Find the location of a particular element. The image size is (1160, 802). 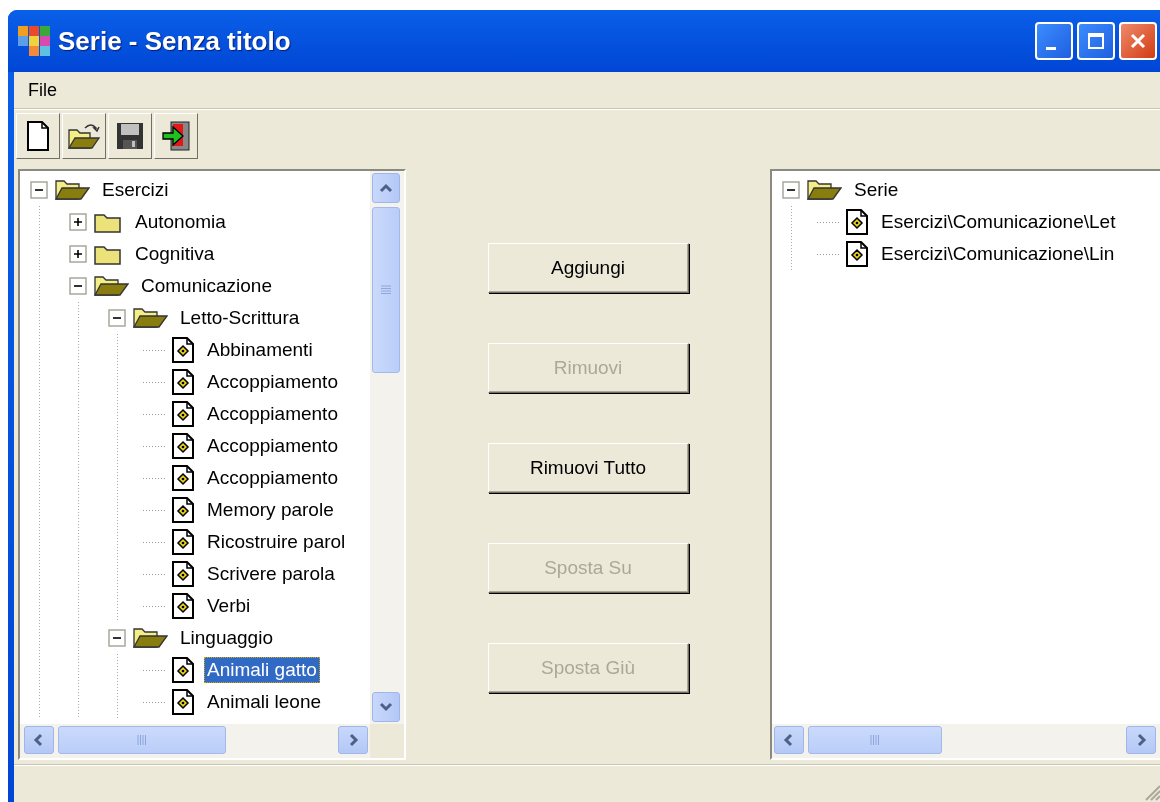

close-icon is located at coordinates (1138, 41).